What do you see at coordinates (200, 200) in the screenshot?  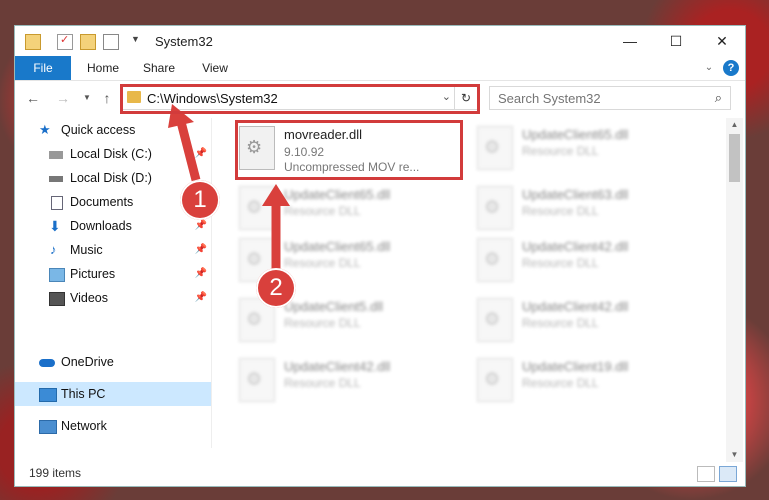 I see `step-1-badge: 1` at bounding box center [200, 200].